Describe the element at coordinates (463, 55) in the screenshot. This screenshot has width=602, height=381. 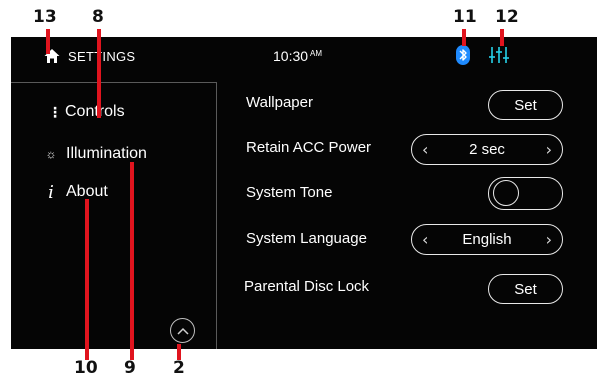
I see `bluetooth-icon` at that location.